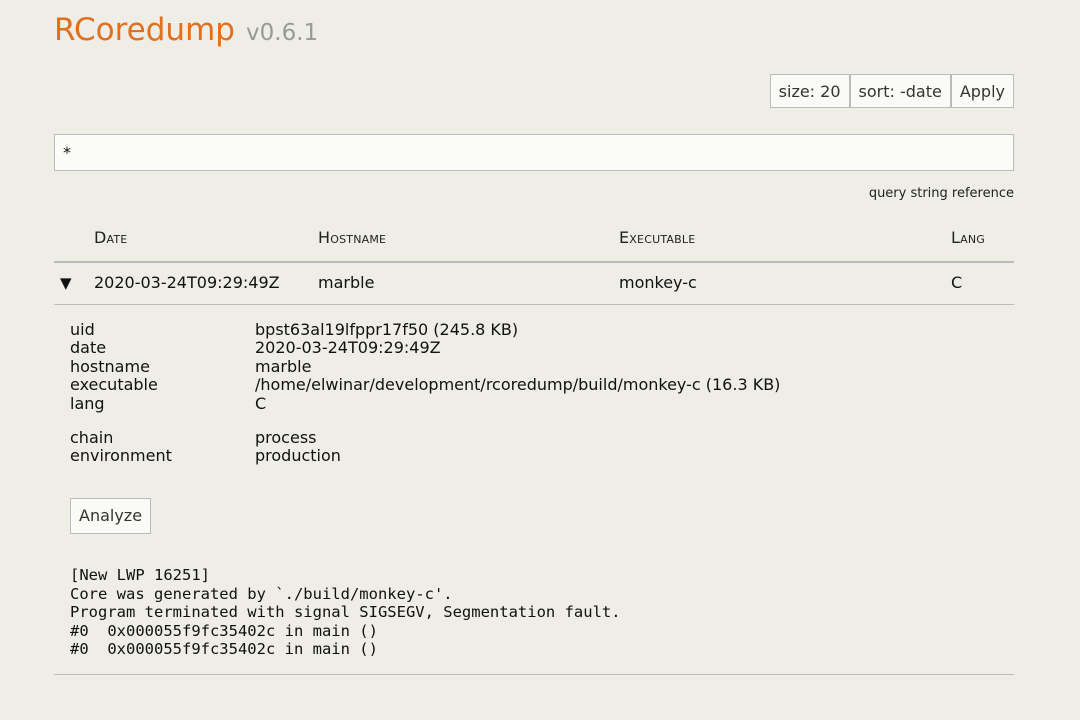  Describe the element at coordinates (110, 237) in the screenshot. I see `column-header-date: Date` at that location.